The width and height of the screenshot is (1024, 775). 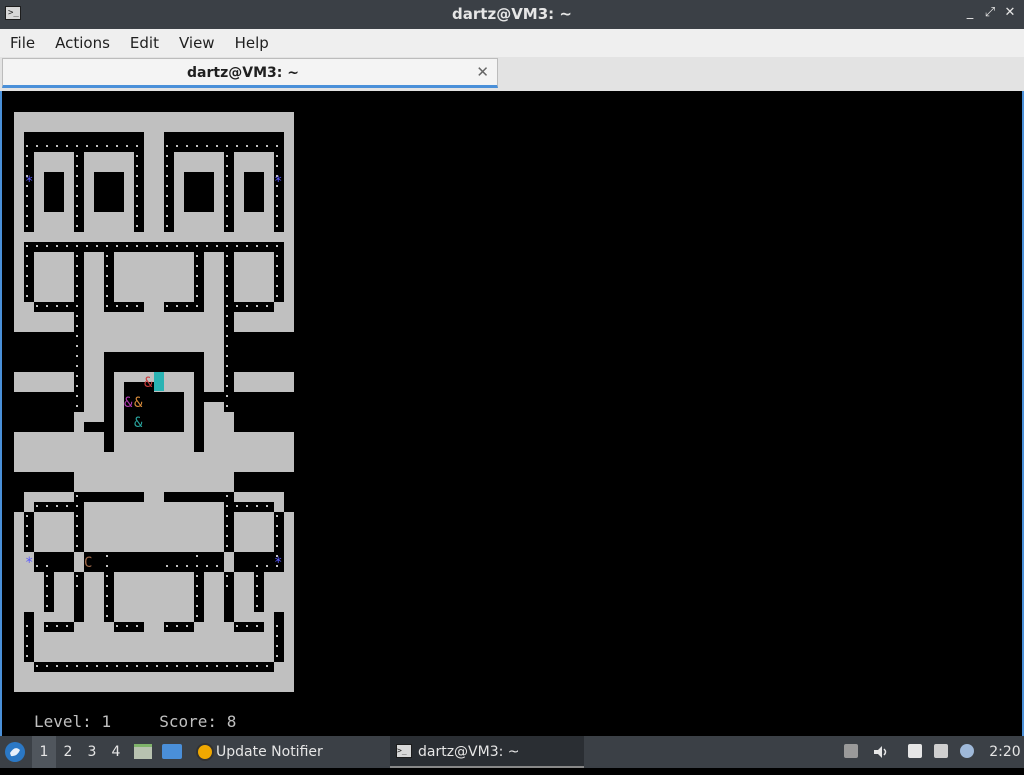 I want to click on terminal-tab: dartz@VM3: ~ ✕, so click(x=250, y=73).